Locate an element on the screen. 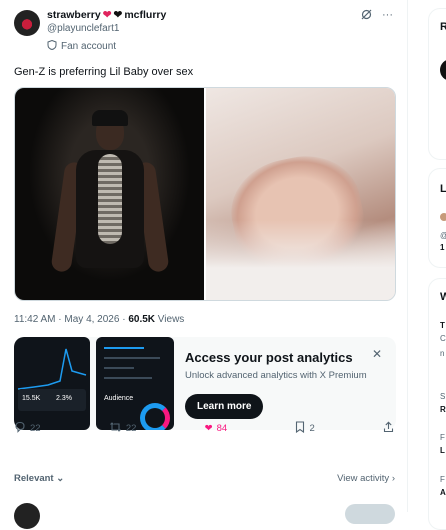  post-top-icons: ··· is located at coordinates (377, 16).